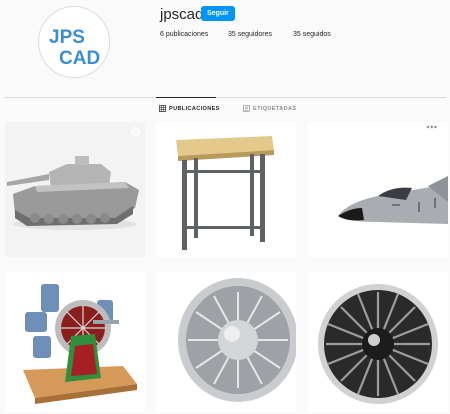 Image resolution: width=450 pixels, height=414 pixels. Describe the element at coordinates (79, 58) in the screenshot. I see `logo-text-bottom: CAD` at that location.